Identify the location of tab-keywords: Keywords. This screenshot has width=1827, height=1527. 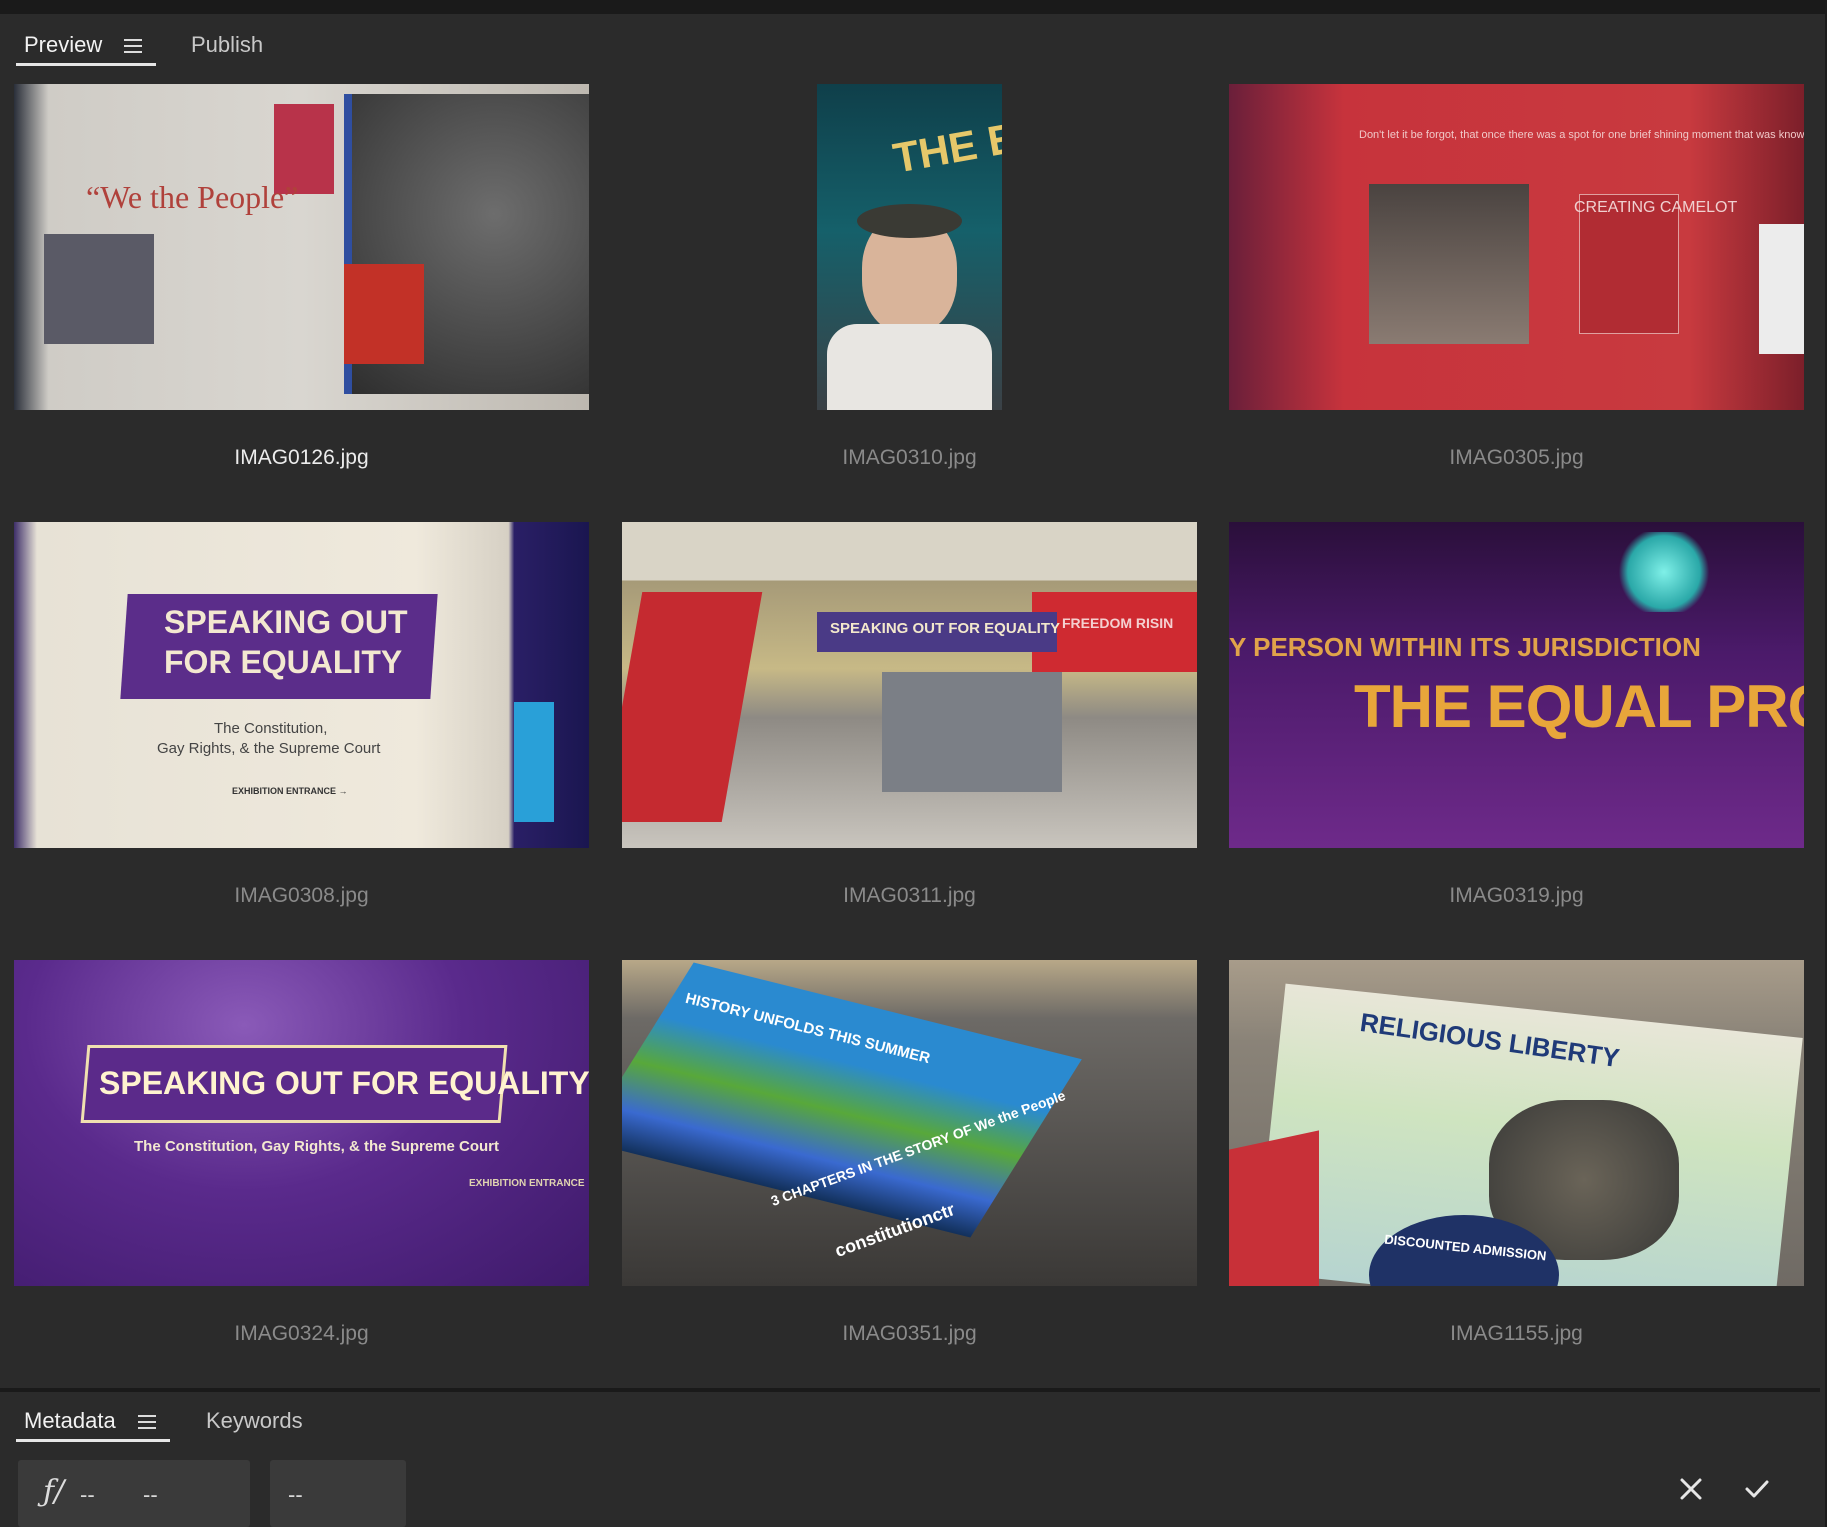
(254, 1424).